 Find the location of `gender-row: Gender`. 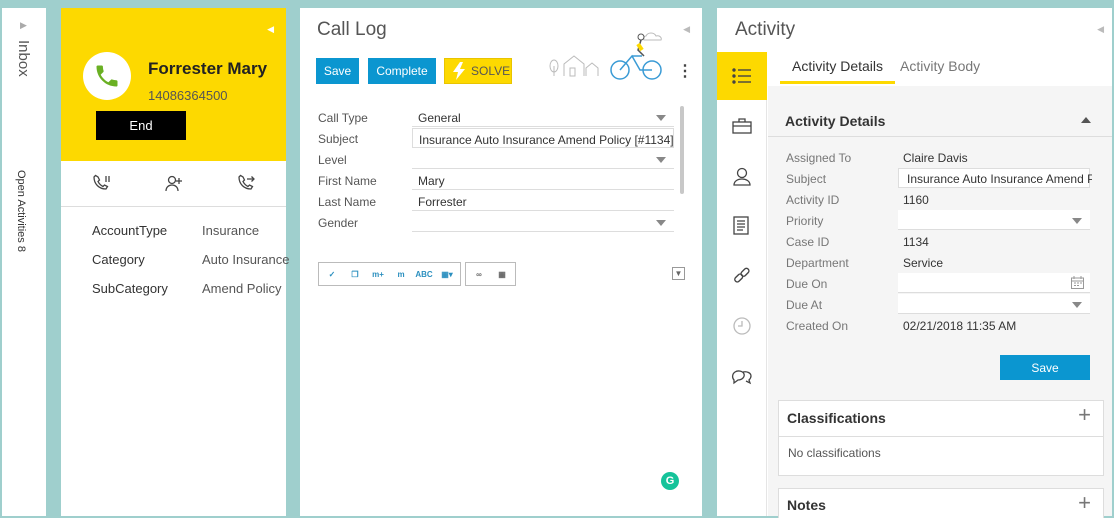

gender-row: Gender is located at coordinates (496, 222).